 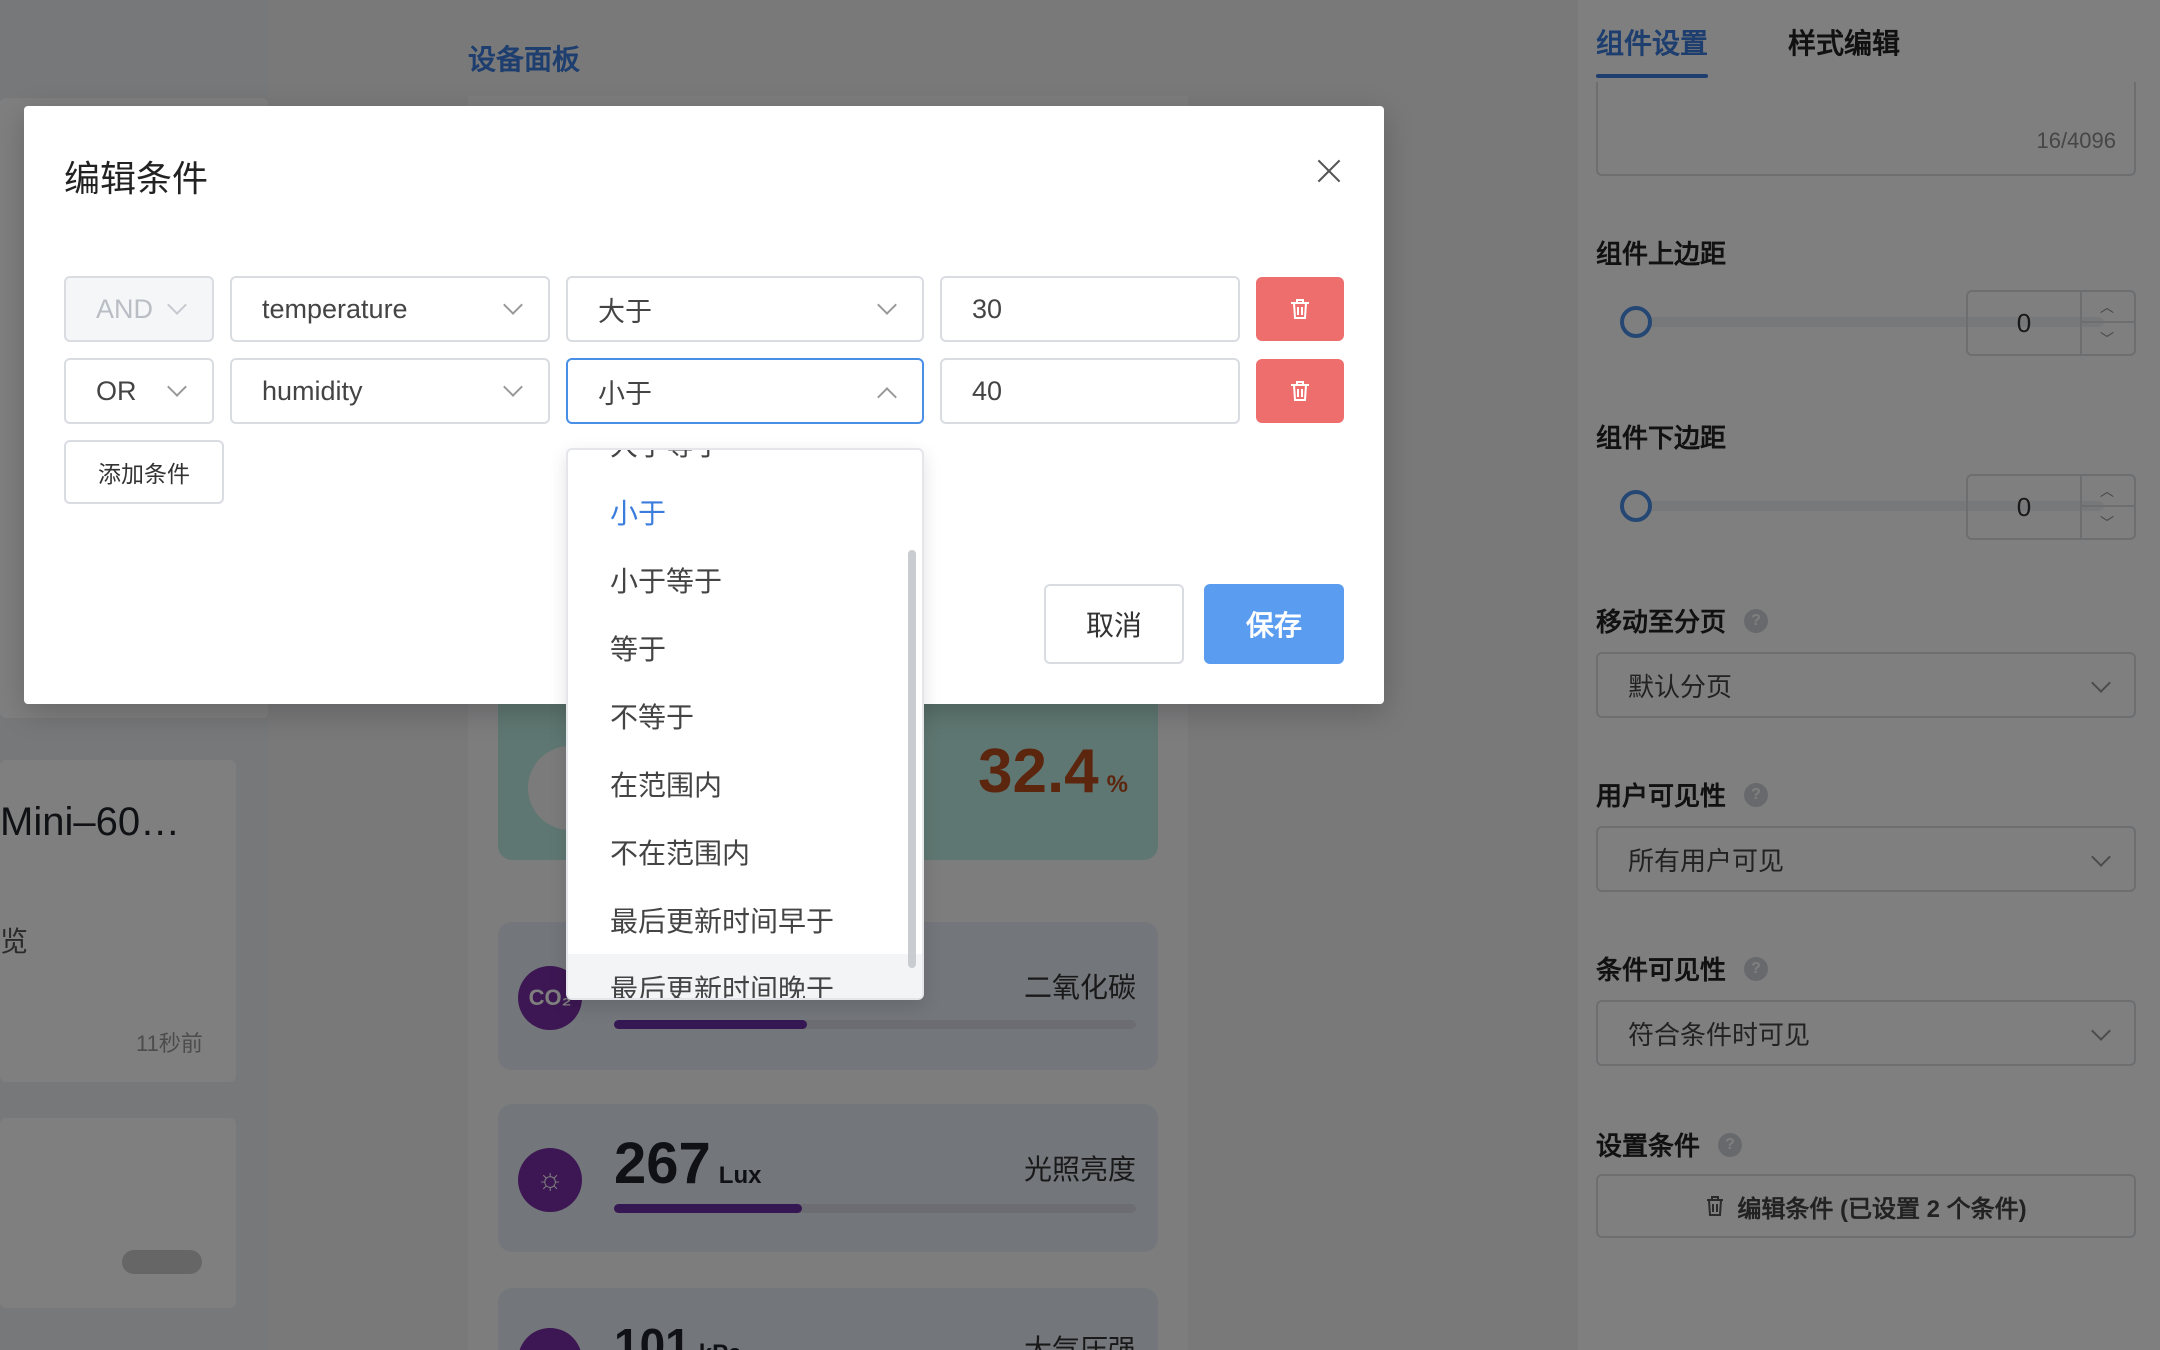 What do you see at coordinates (1329, 171) in the screenshot?
I see `close-icon` at bounding box center [1329, 171].